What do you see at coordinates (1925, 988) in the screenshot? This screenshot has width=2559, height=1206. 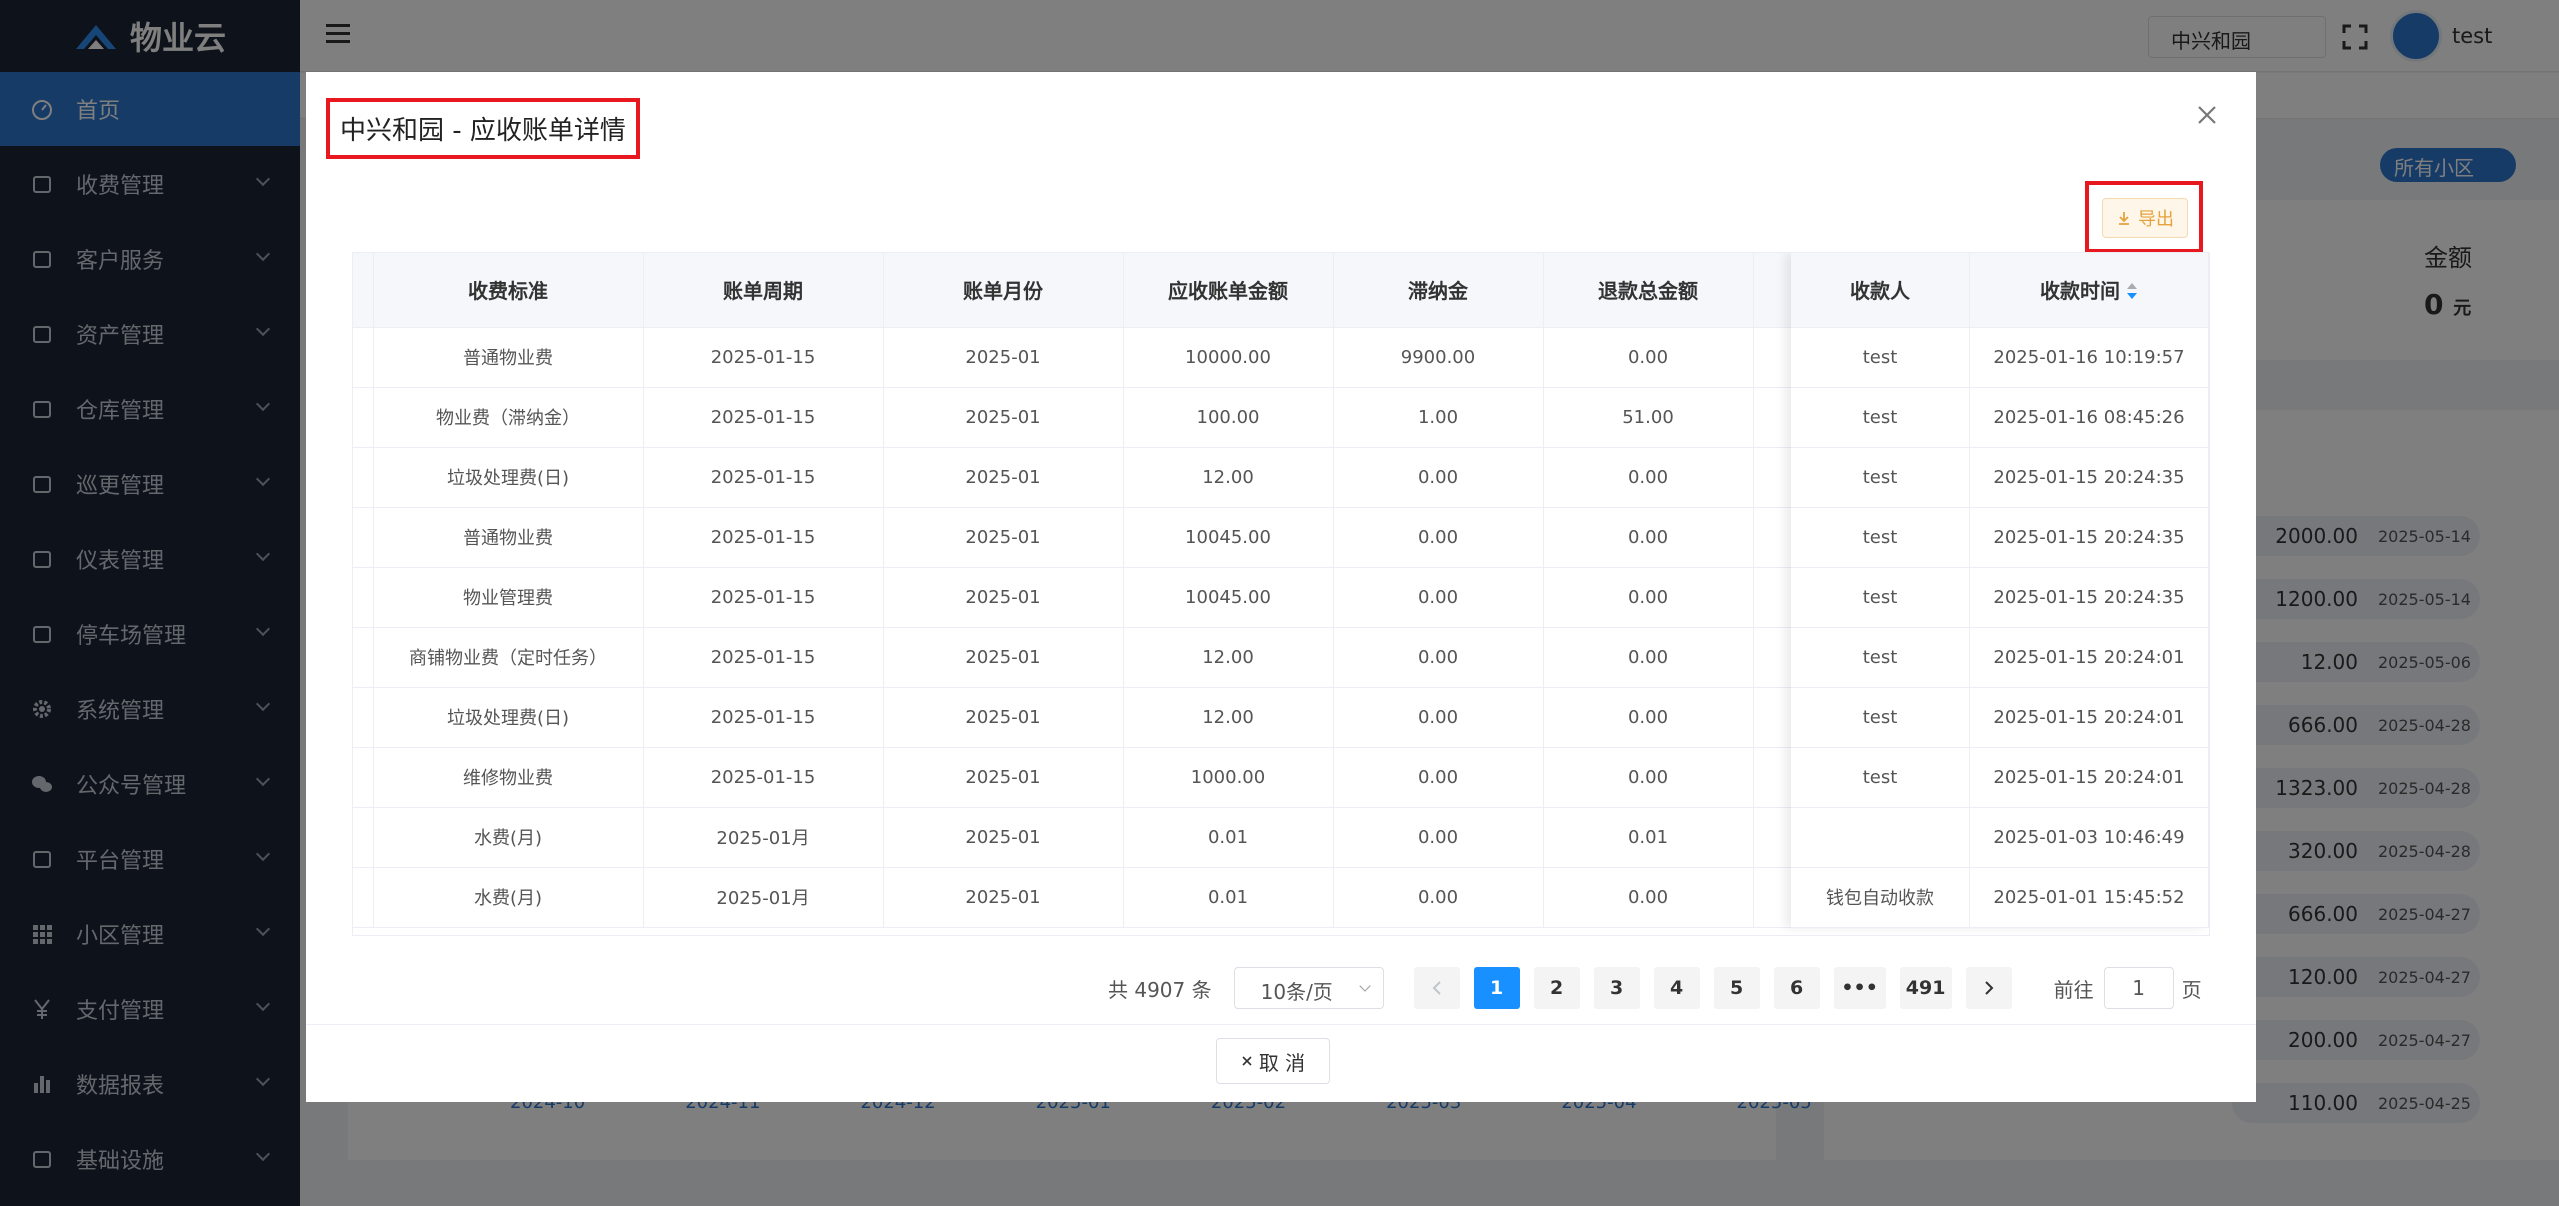 I see `page-button: 491` at bounding box center [1925, 988].